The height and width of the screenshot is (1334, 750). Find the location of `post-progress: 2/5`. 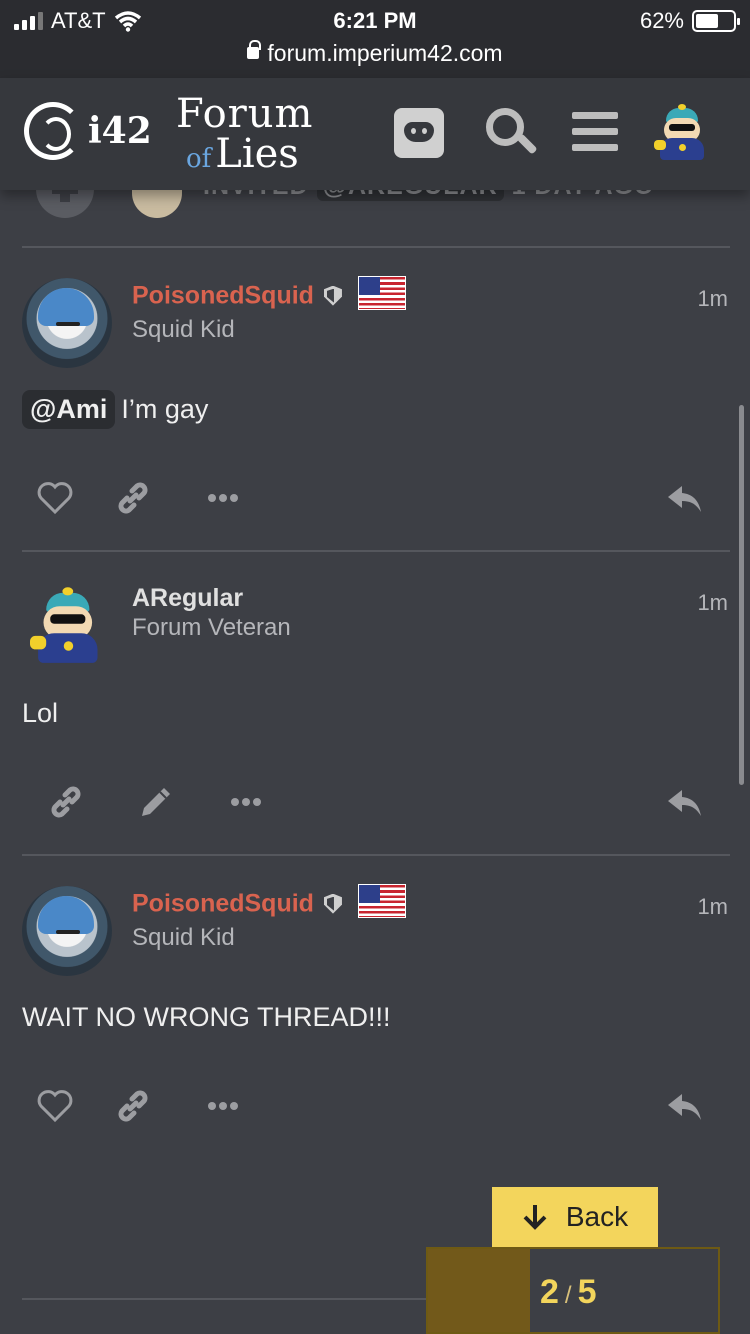

post-progress: 2/5 is located at coordinates (573, 1290).